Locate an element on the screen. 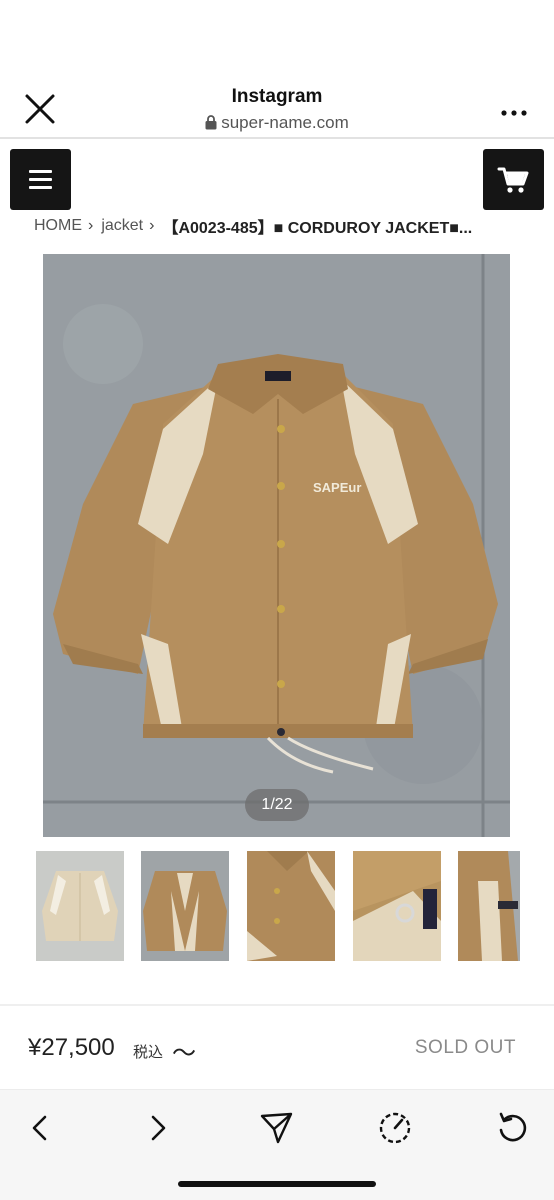  share-button is located at coordinates (276, 1128).